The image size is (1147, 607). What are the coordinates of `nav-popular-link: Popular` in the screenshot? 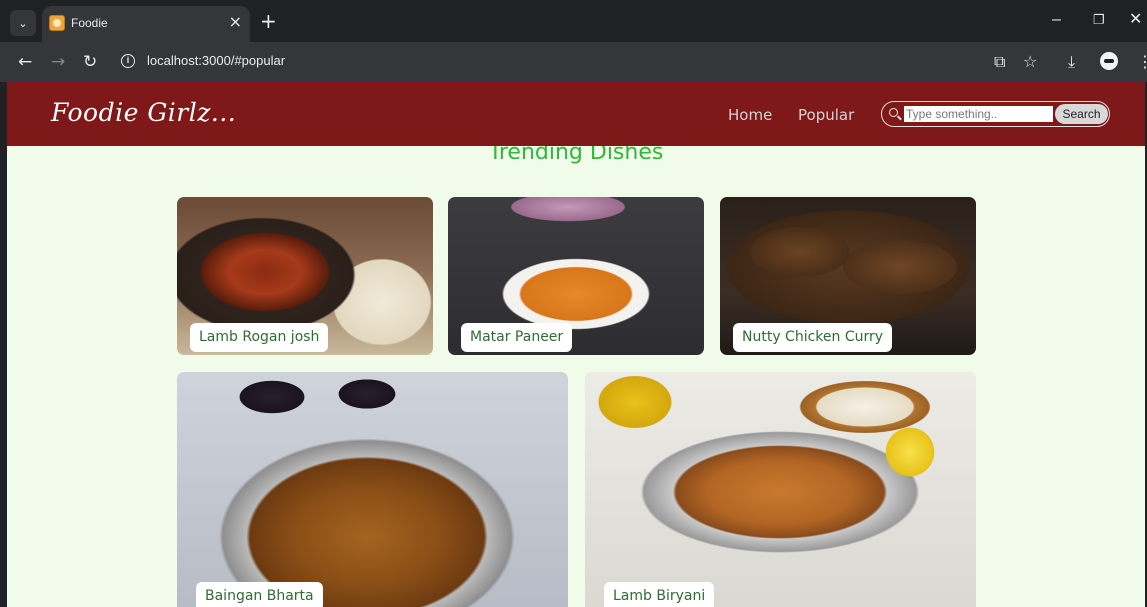 It's located at (826, 115).